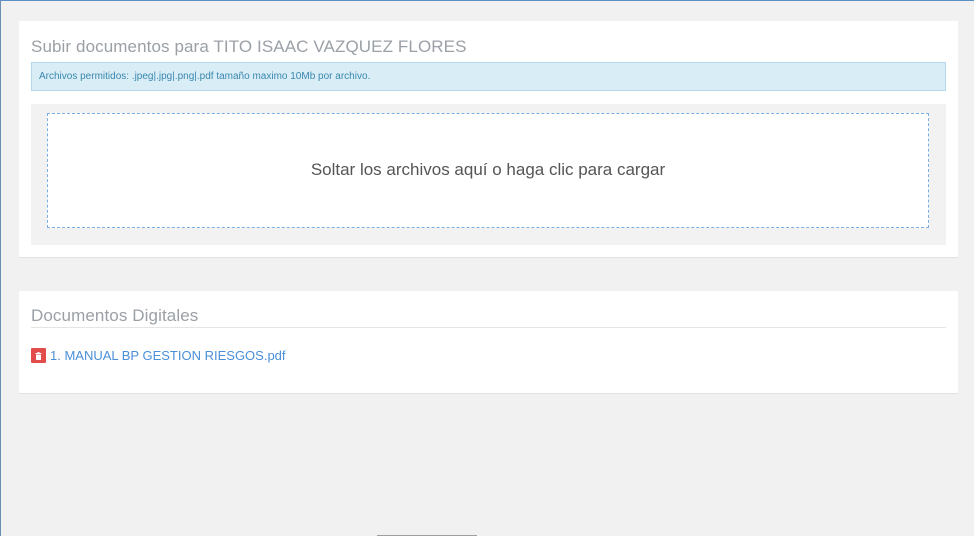  I want to click on document-list-item: 1. MANUAL BP GESTION RIESGOS.pdf, so click(158, 355).